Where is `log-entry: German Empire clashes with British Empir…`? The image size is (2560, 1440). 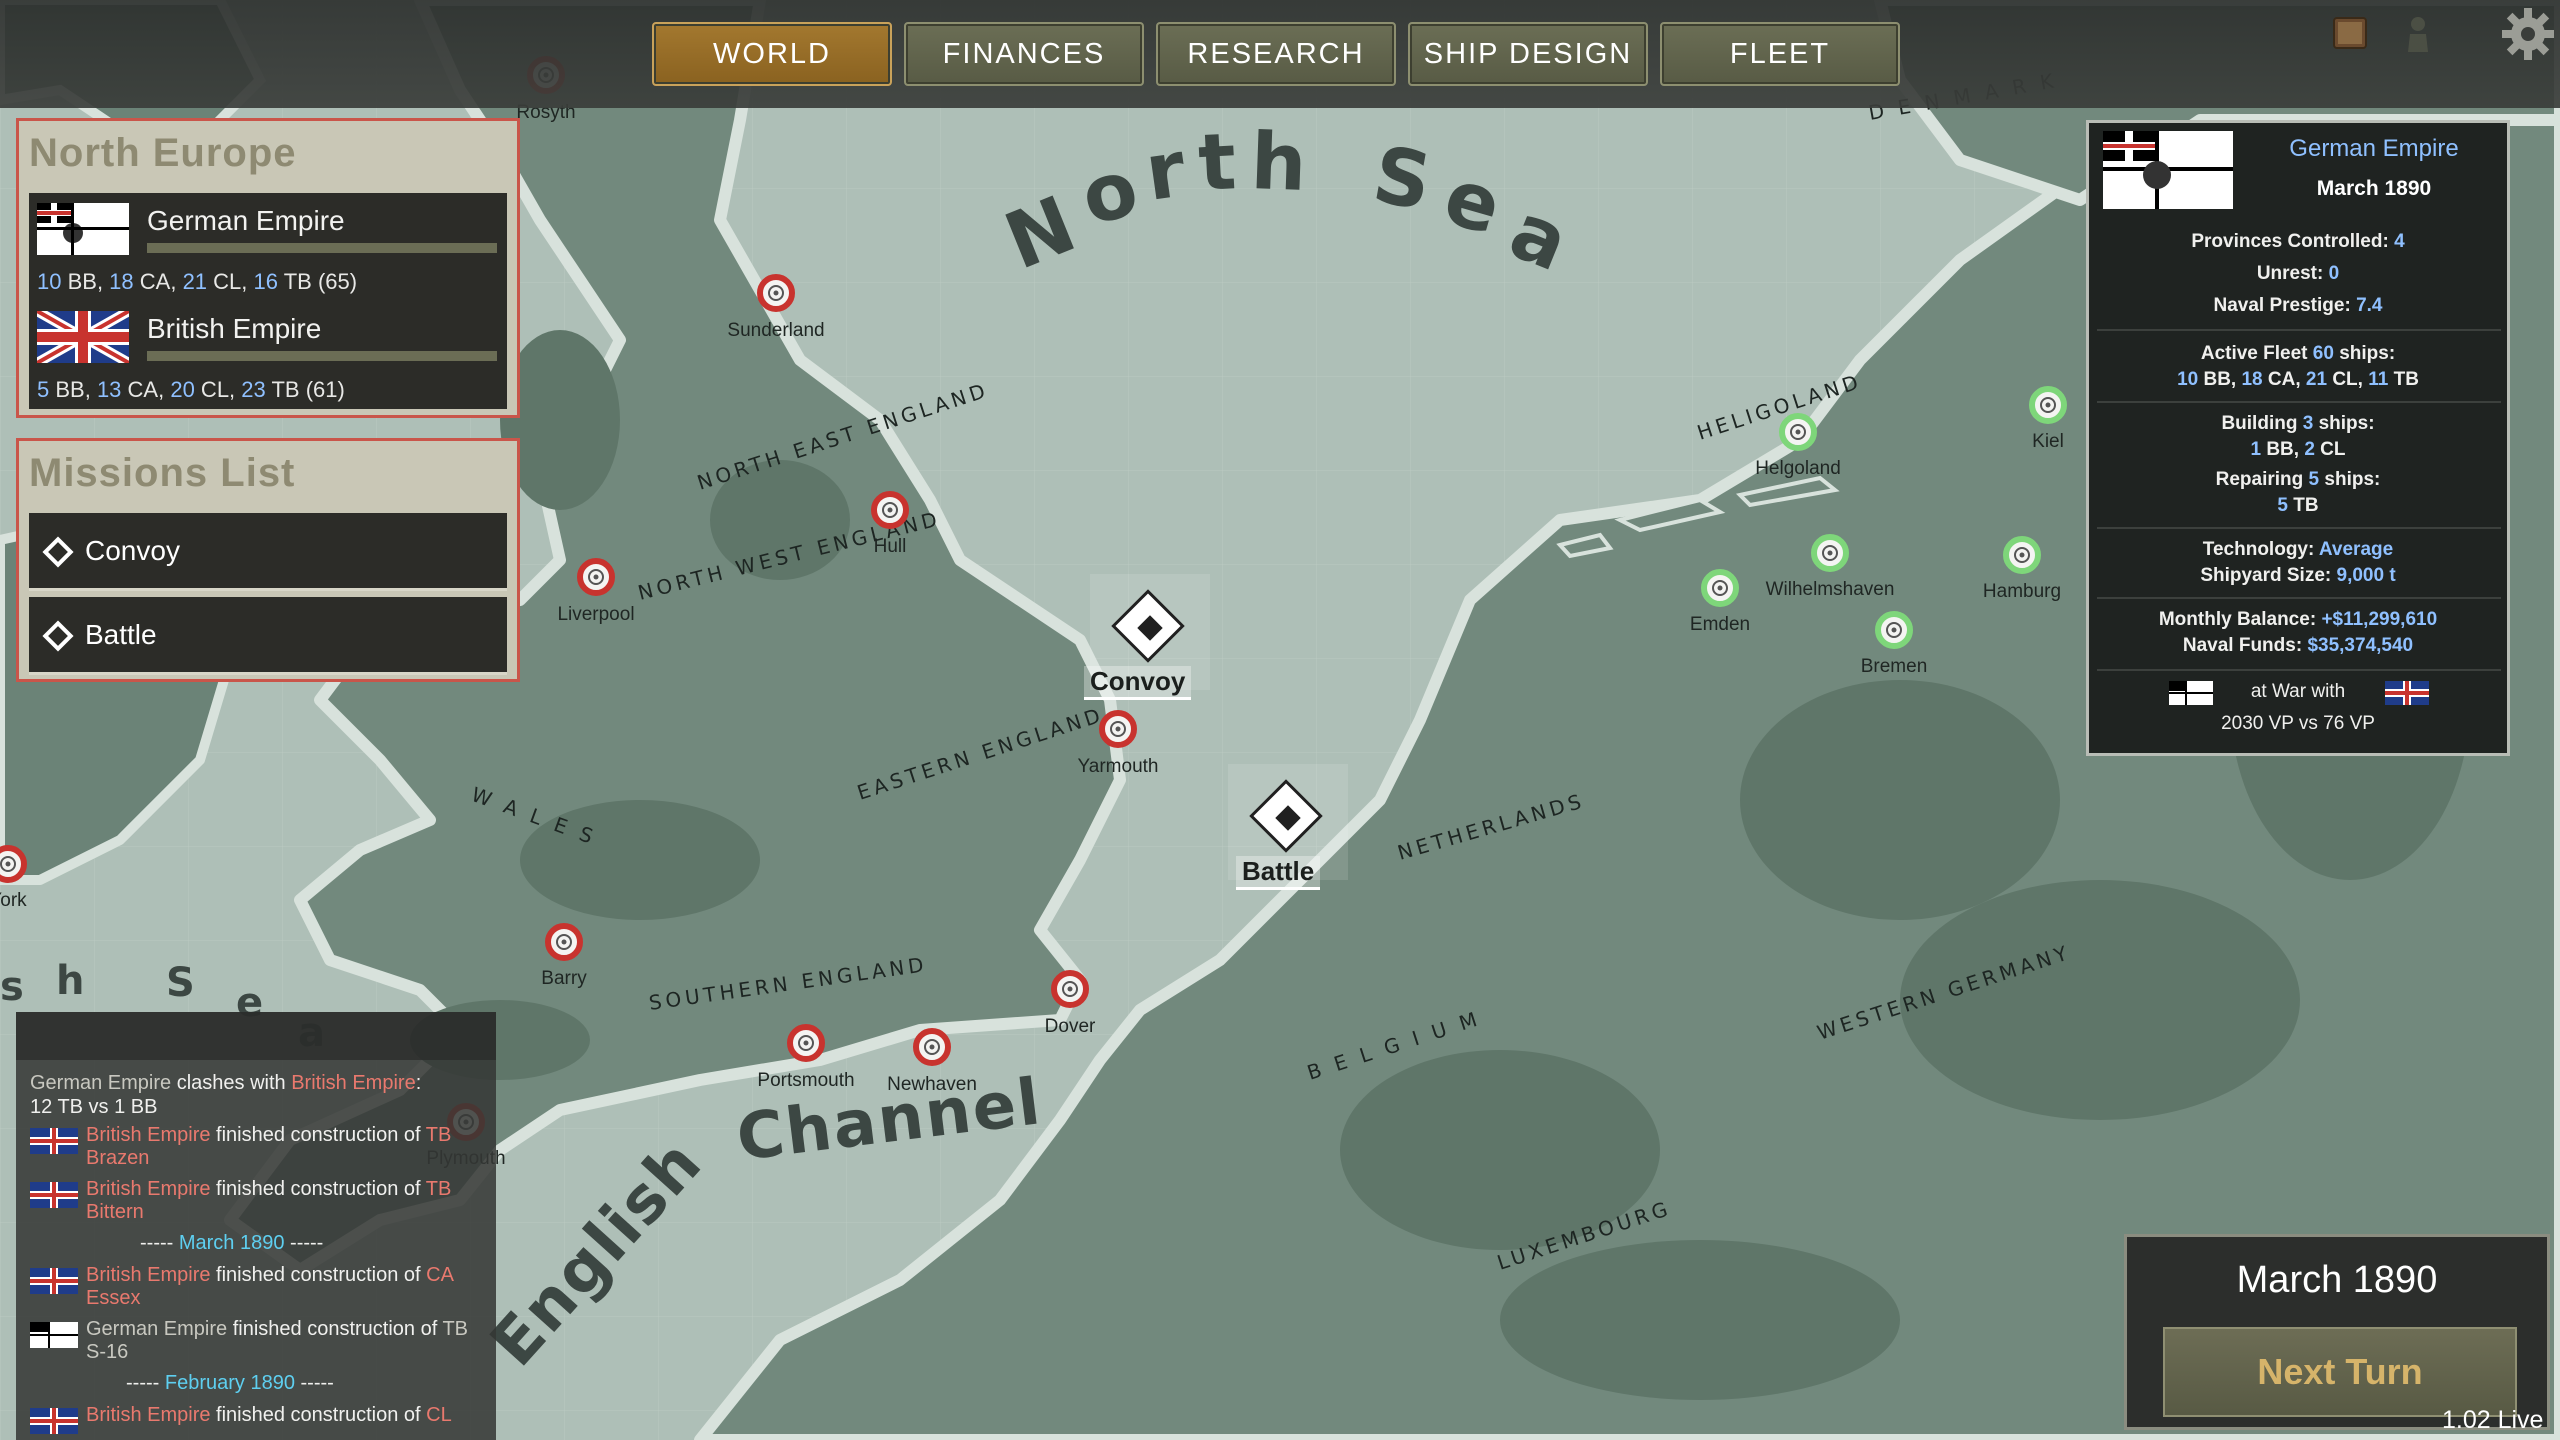
log-entry: German Empire clashes with British Empir… is located at coordinates (226, 1083).